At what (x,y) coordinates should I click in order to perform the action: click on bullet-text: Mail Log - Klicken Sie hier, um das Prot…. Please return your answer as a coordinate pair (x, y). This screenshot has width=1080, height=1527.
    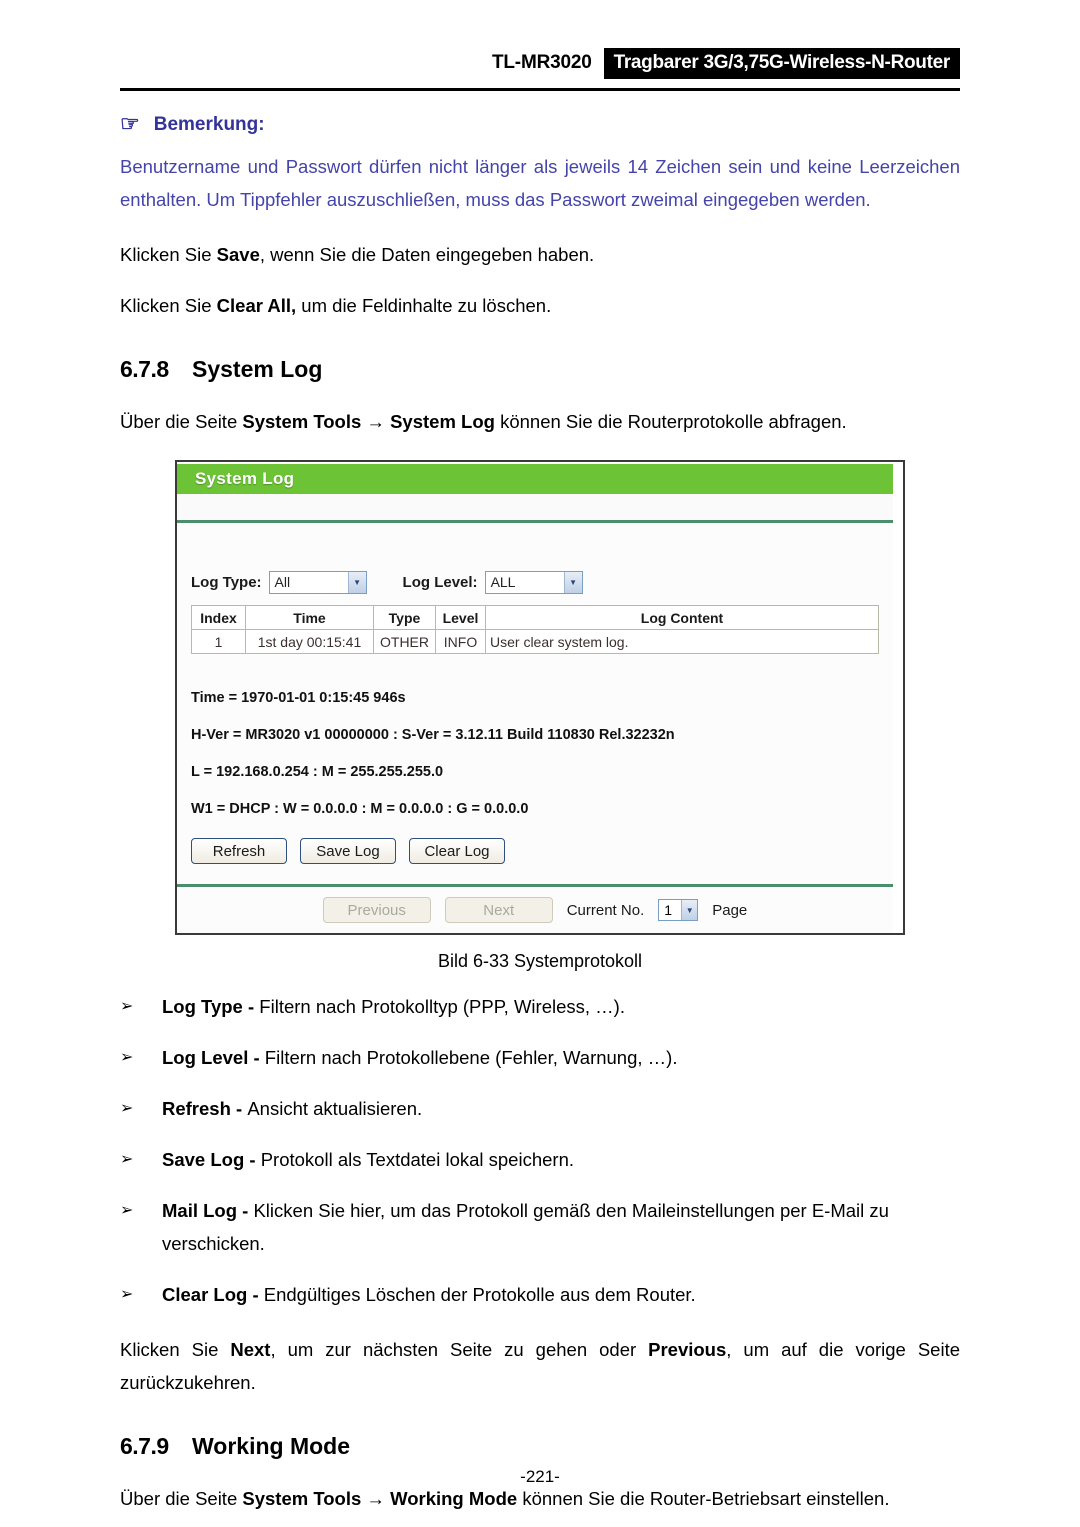
    Looking at the image, I should click on (561, 1227).